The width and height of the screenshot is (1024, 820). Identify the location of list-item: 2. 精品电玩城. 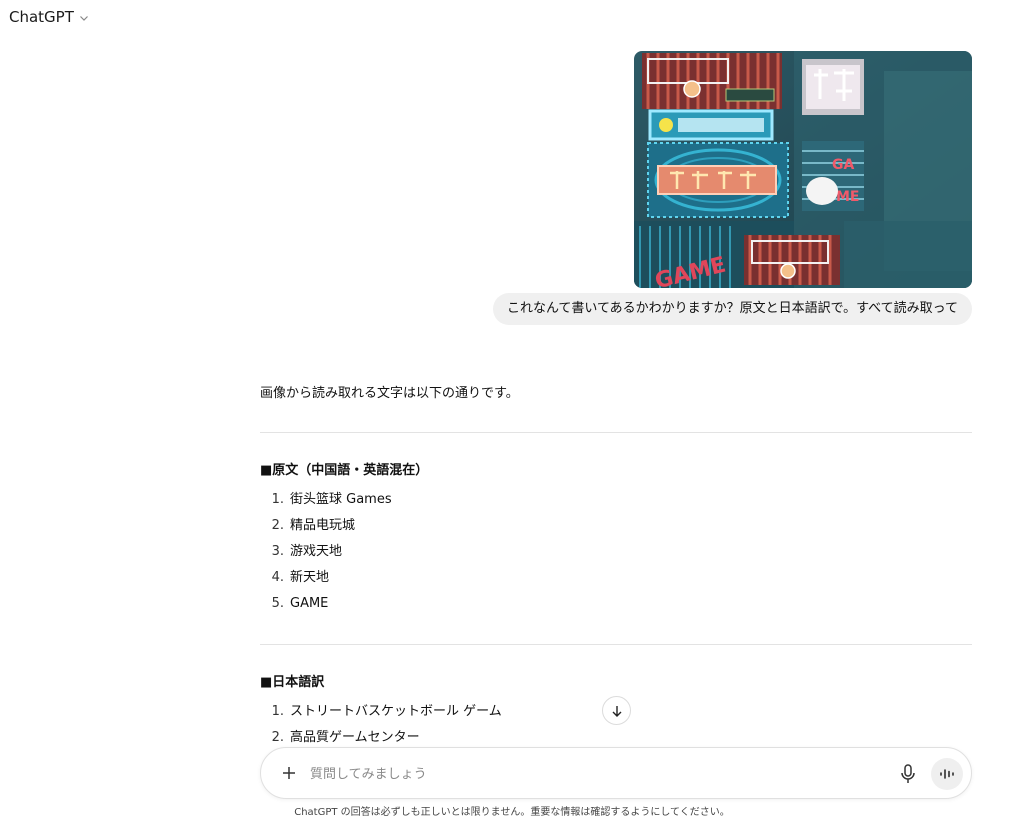
(313, 525).